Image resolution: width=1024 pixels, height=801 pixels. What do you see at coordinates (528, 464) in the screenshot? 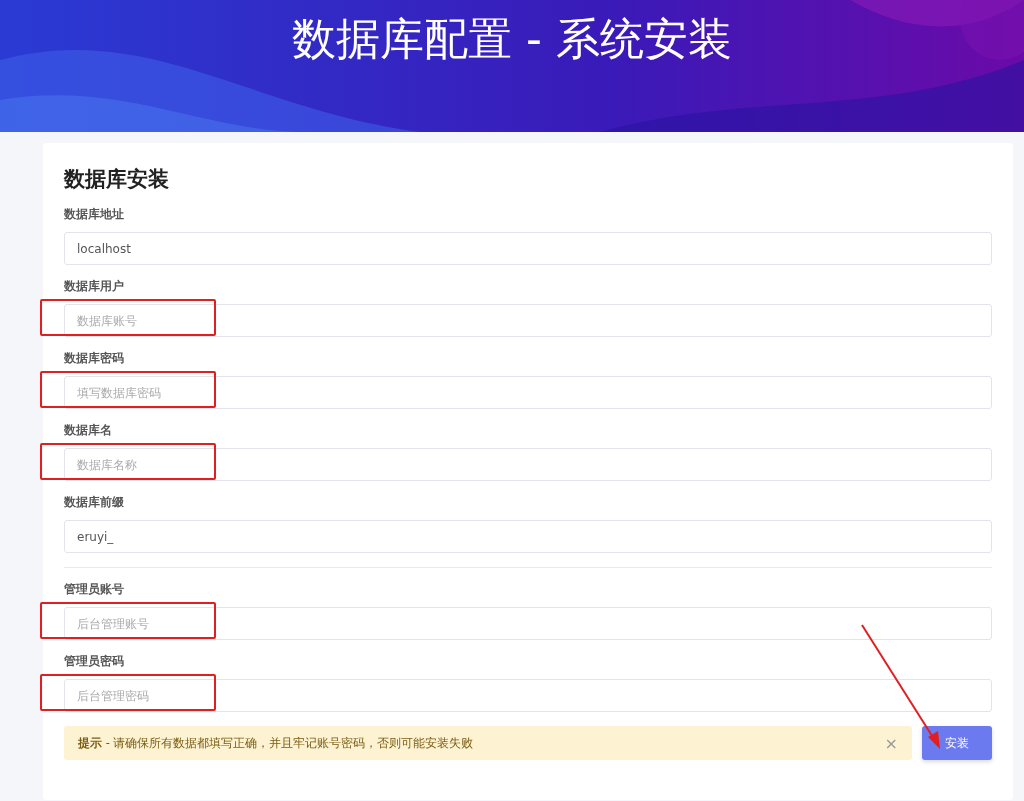
I see `input-field: 数据库名称` at bounding box center [528, 464].